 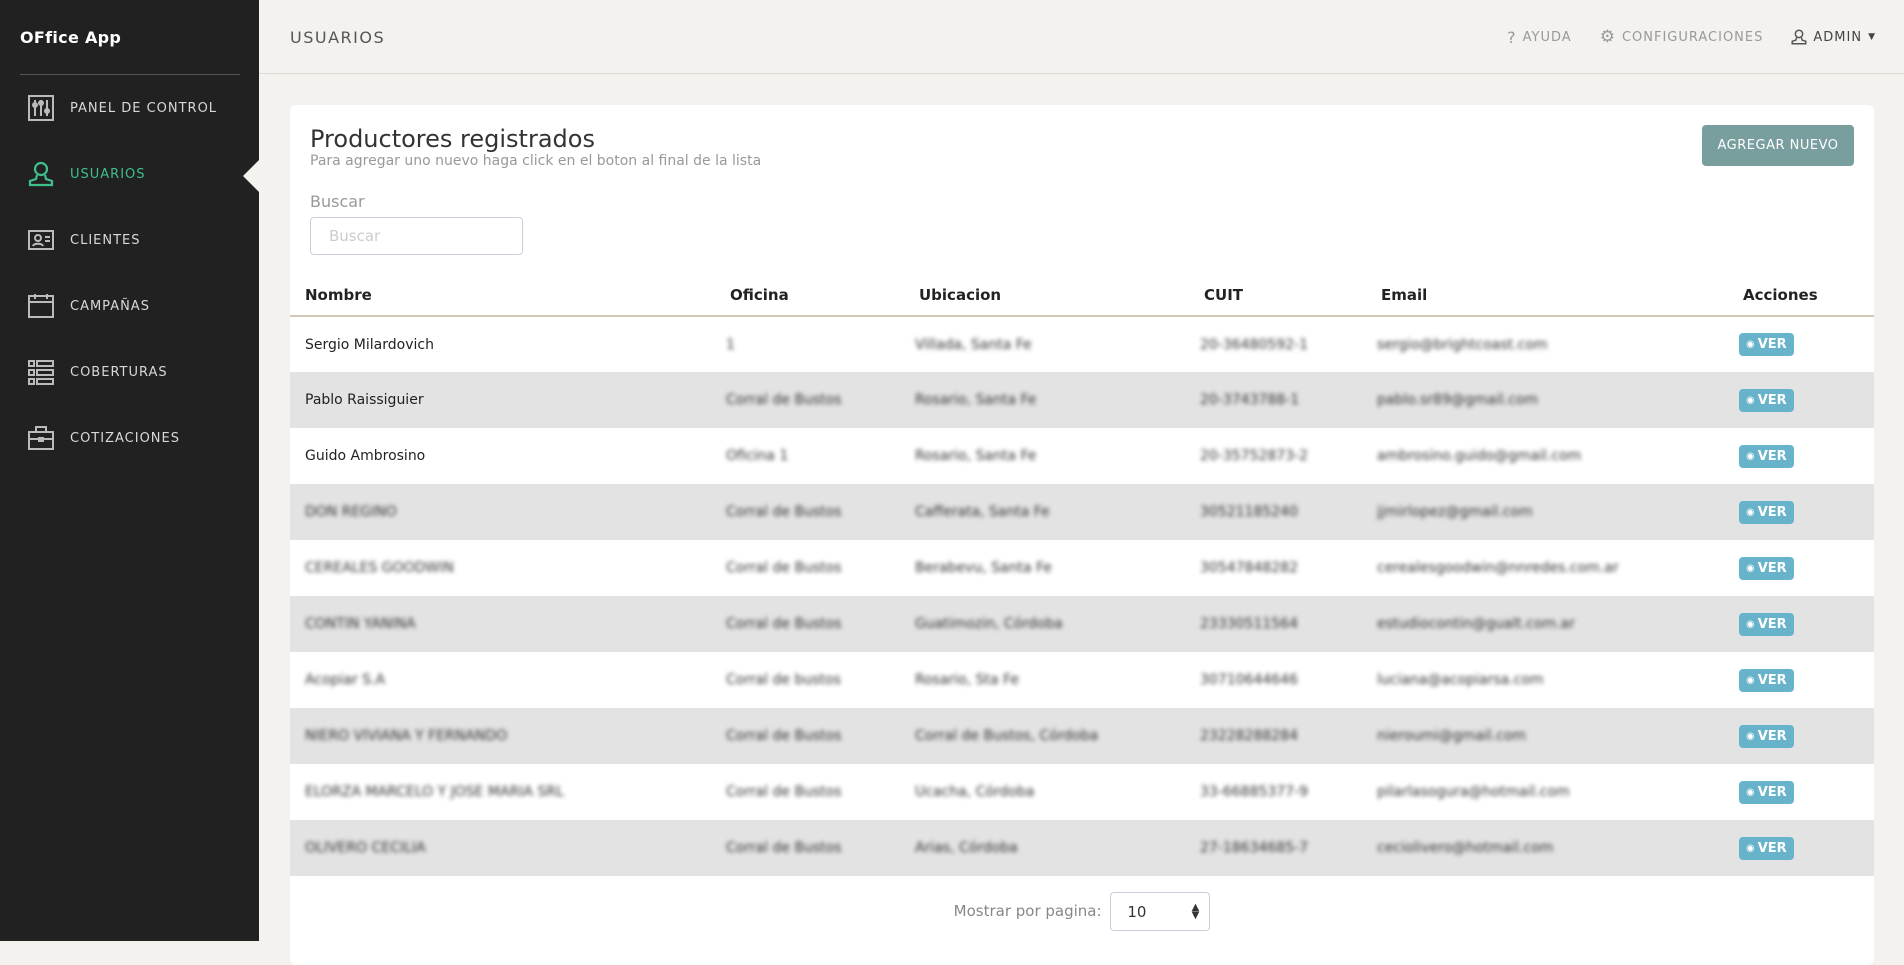 I want to click on sidebar-item-coberturas: COBERTURAS, so click(x=129, y=372).